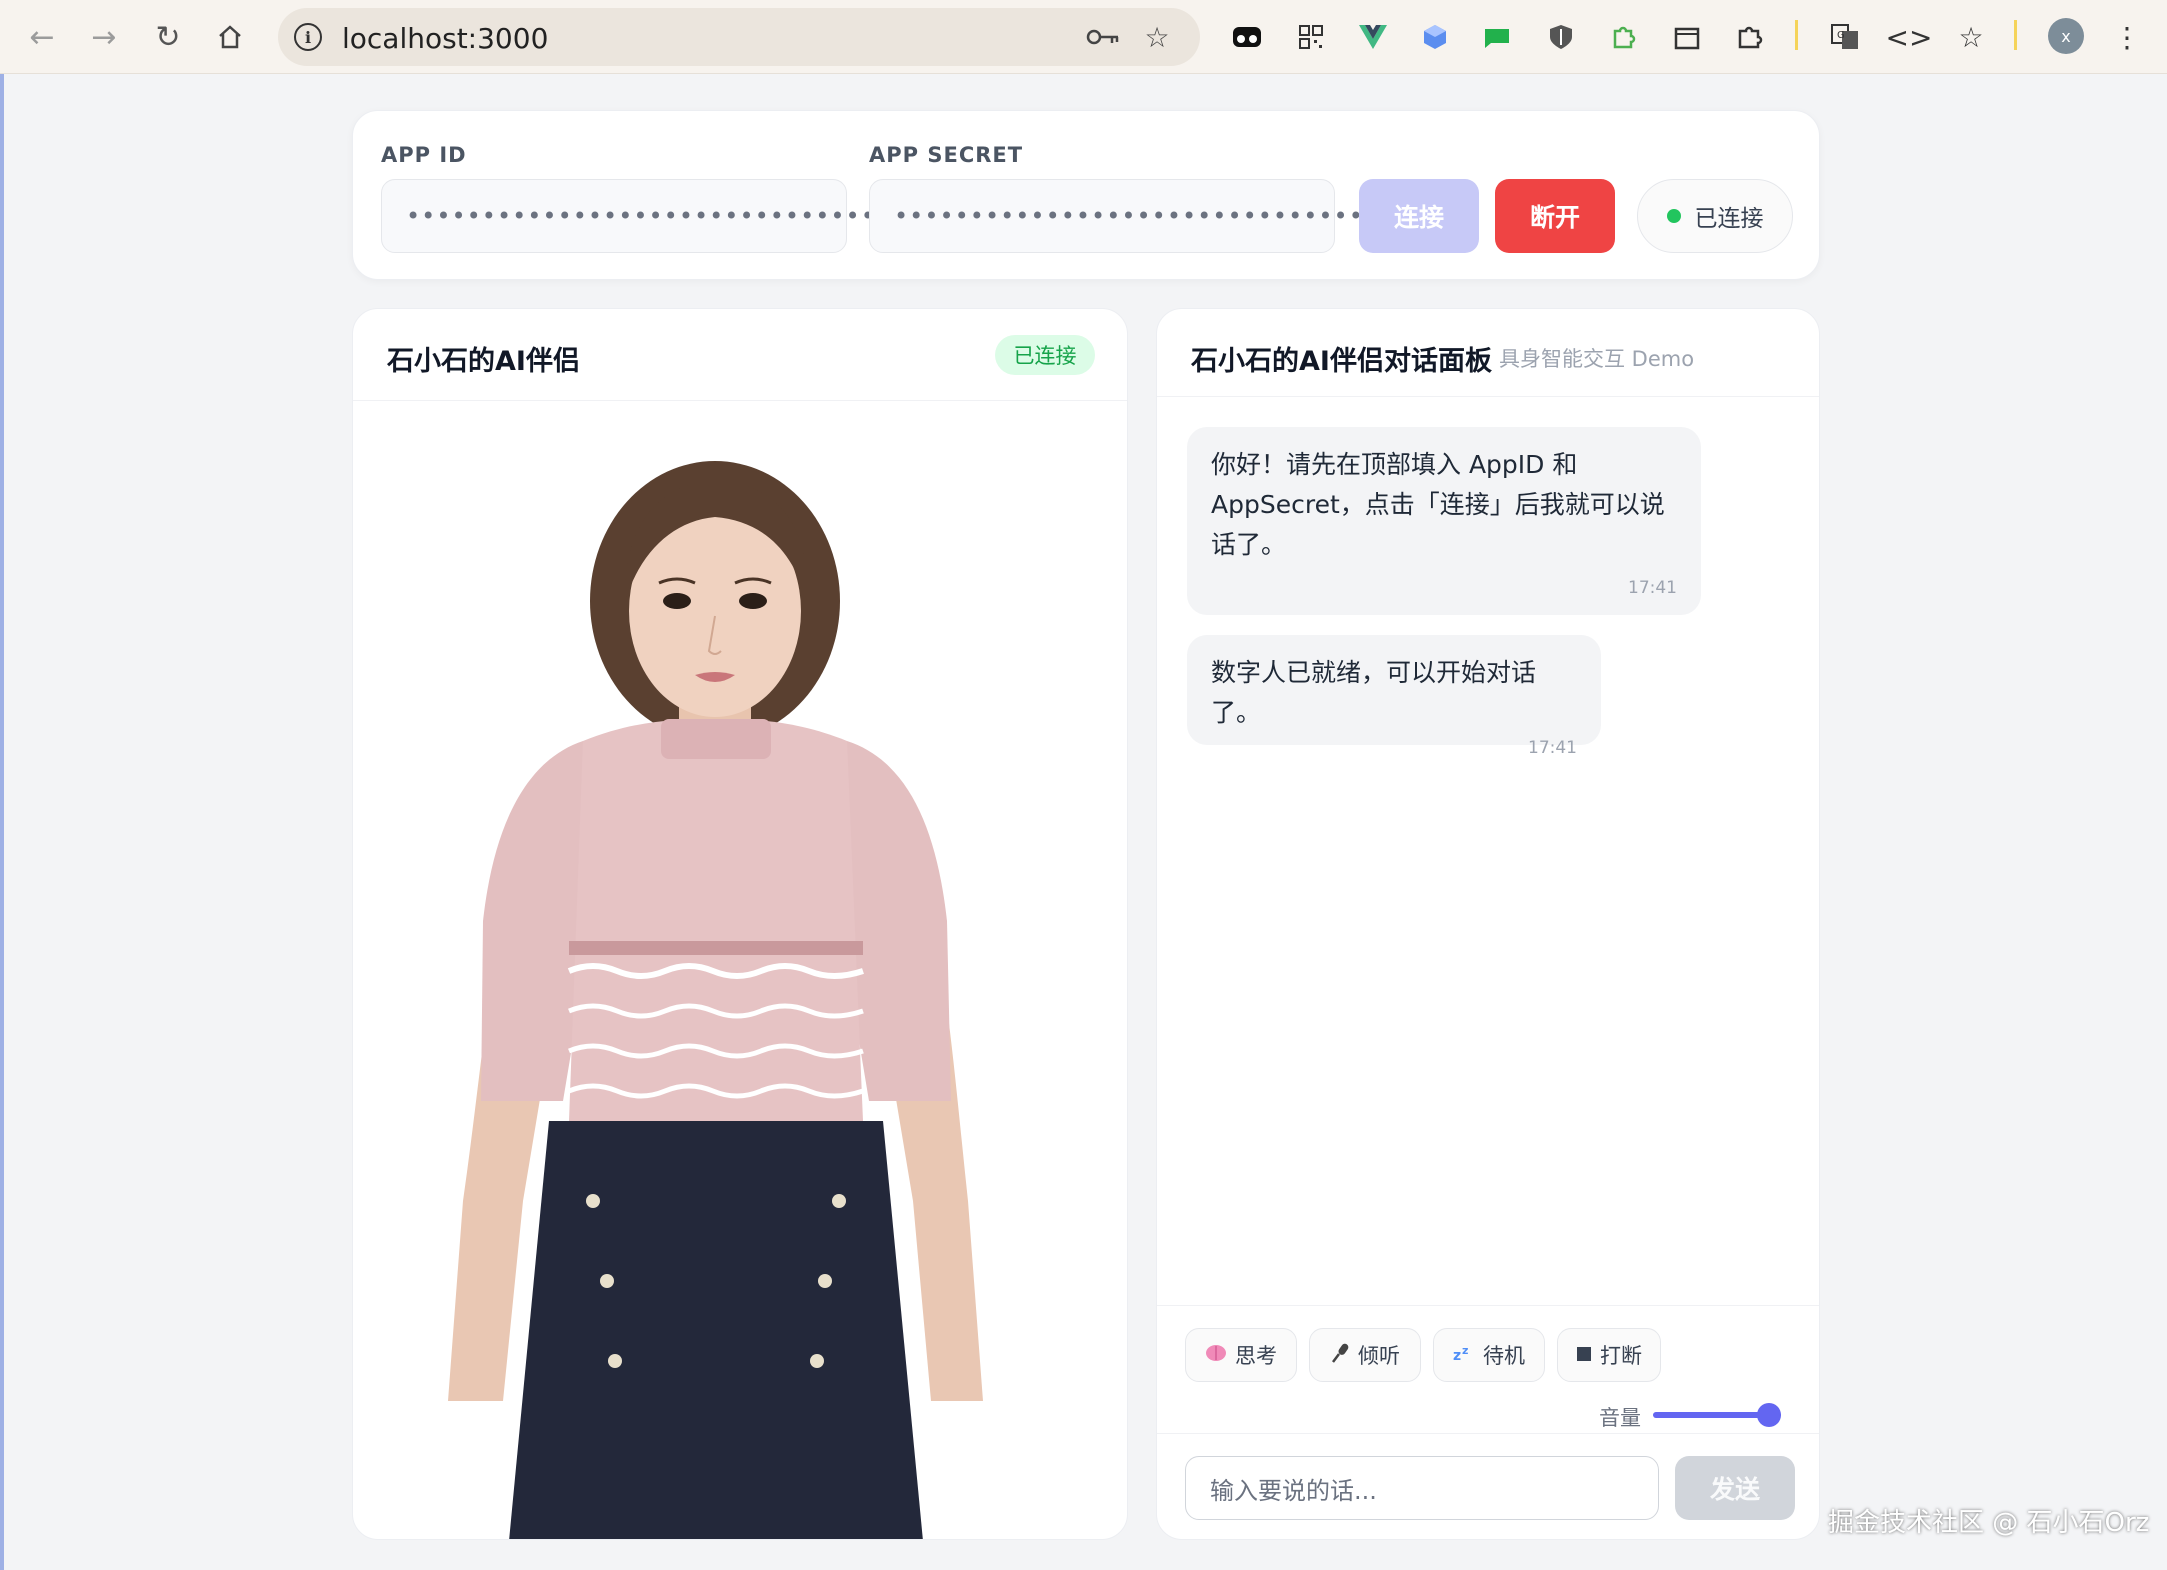 The image size is (2167, 1570). What do you see at coordinates (483, 361) in the screenshot?
I see `avatar-panel-title: 石小石的AI伴侣` at bounding box center [483, 361].